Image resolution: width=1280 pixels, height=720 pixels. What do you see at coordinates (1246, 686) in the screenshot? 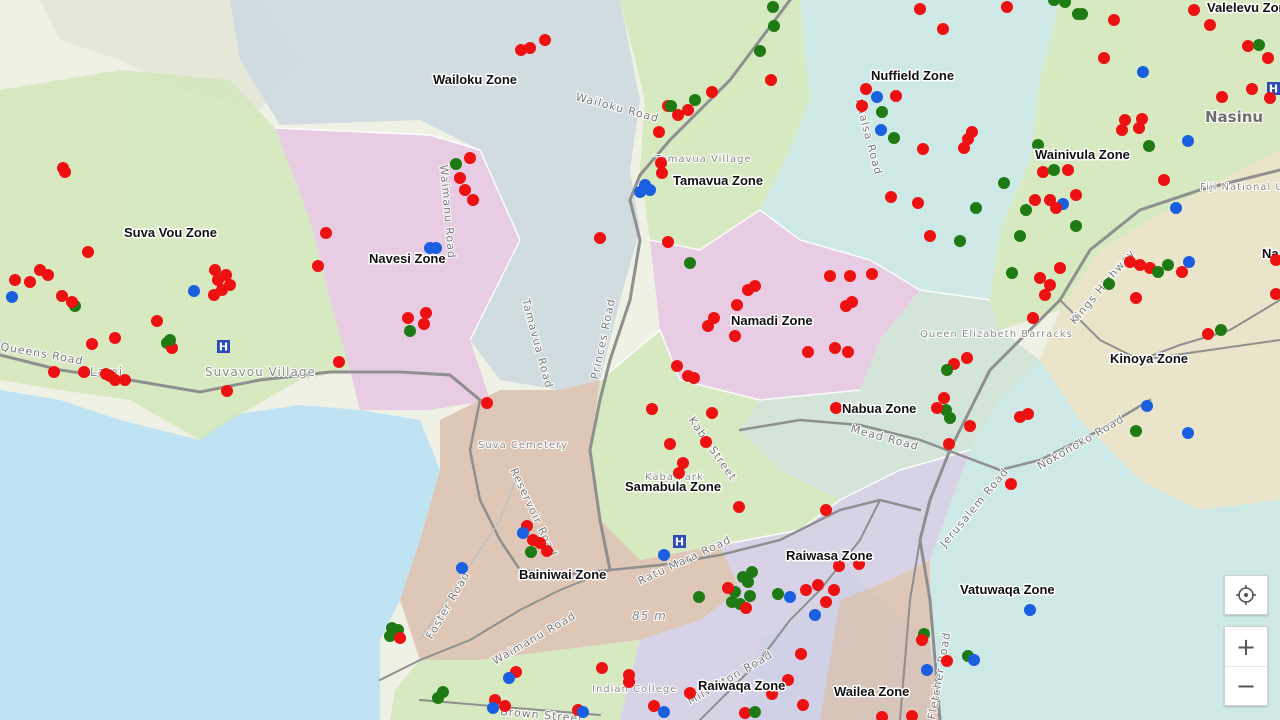
I see `zoom-out-button: −` at bounding box center [1246, 686].